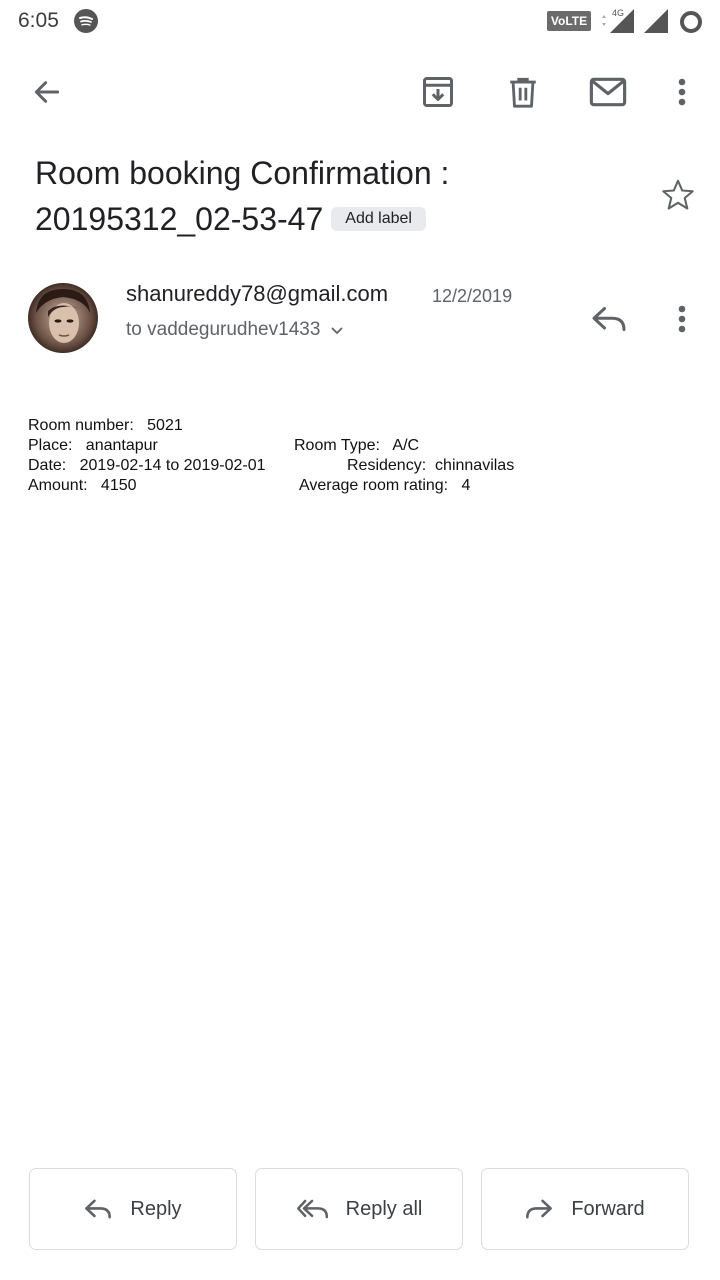  I want to click on reply-all-button: Reply all, so click(359, 1209).